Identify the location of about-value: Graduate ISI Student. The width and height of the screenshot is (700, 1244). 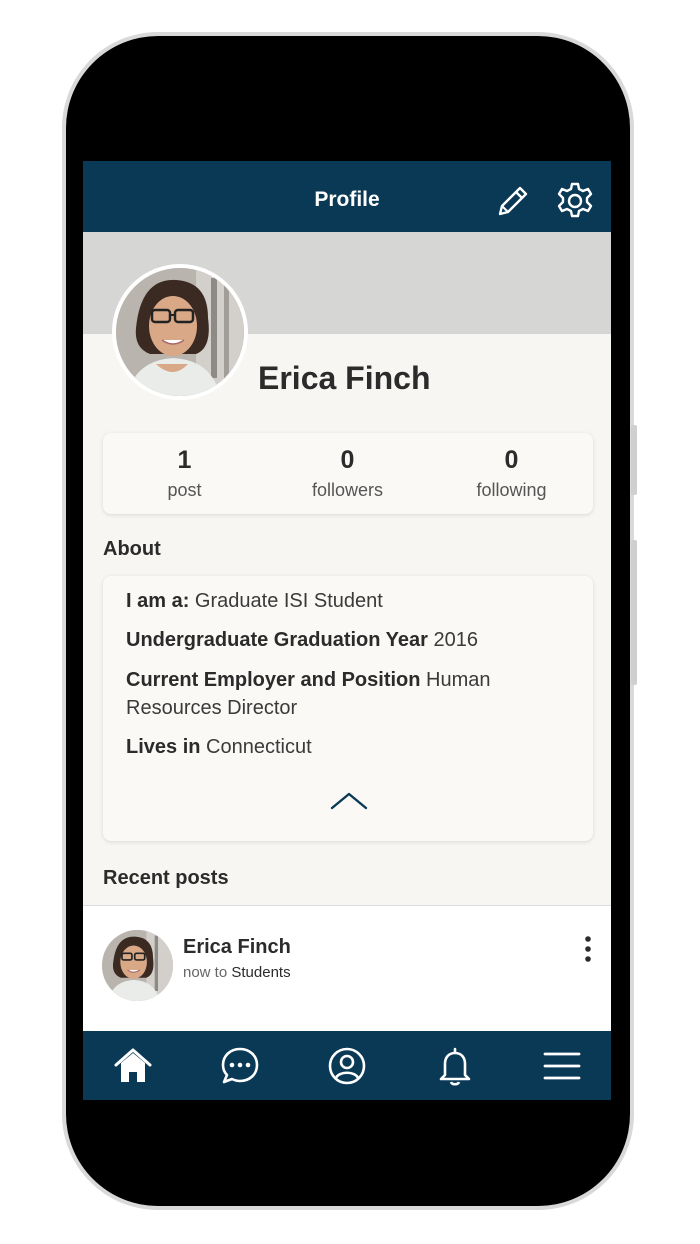
(288, 601).